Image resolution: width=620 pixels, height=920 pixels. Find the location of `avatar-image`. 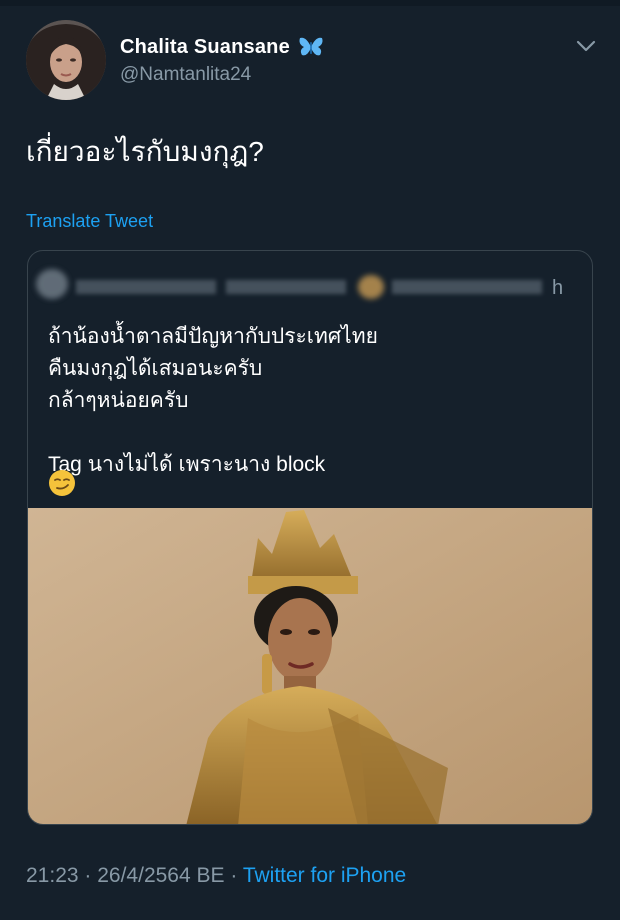

avatar-image is located at coordinates (66, 60).